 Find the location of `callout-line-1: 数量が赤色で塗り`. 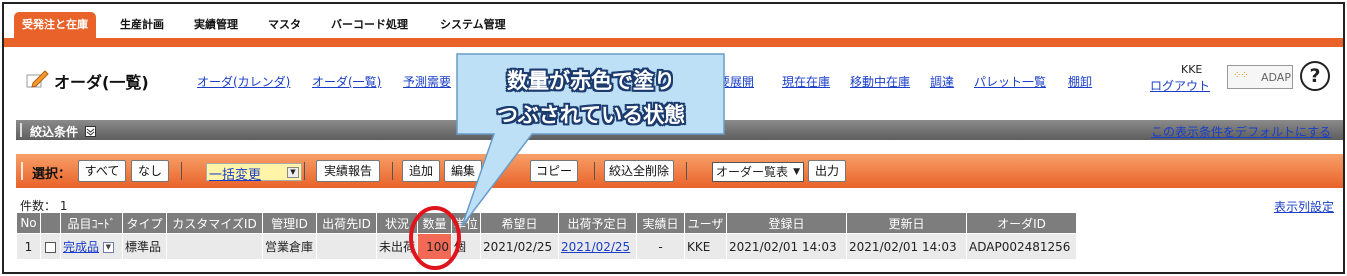

callout-line-1: 数量が赤色で塗り is located at coordinates (591, 81).